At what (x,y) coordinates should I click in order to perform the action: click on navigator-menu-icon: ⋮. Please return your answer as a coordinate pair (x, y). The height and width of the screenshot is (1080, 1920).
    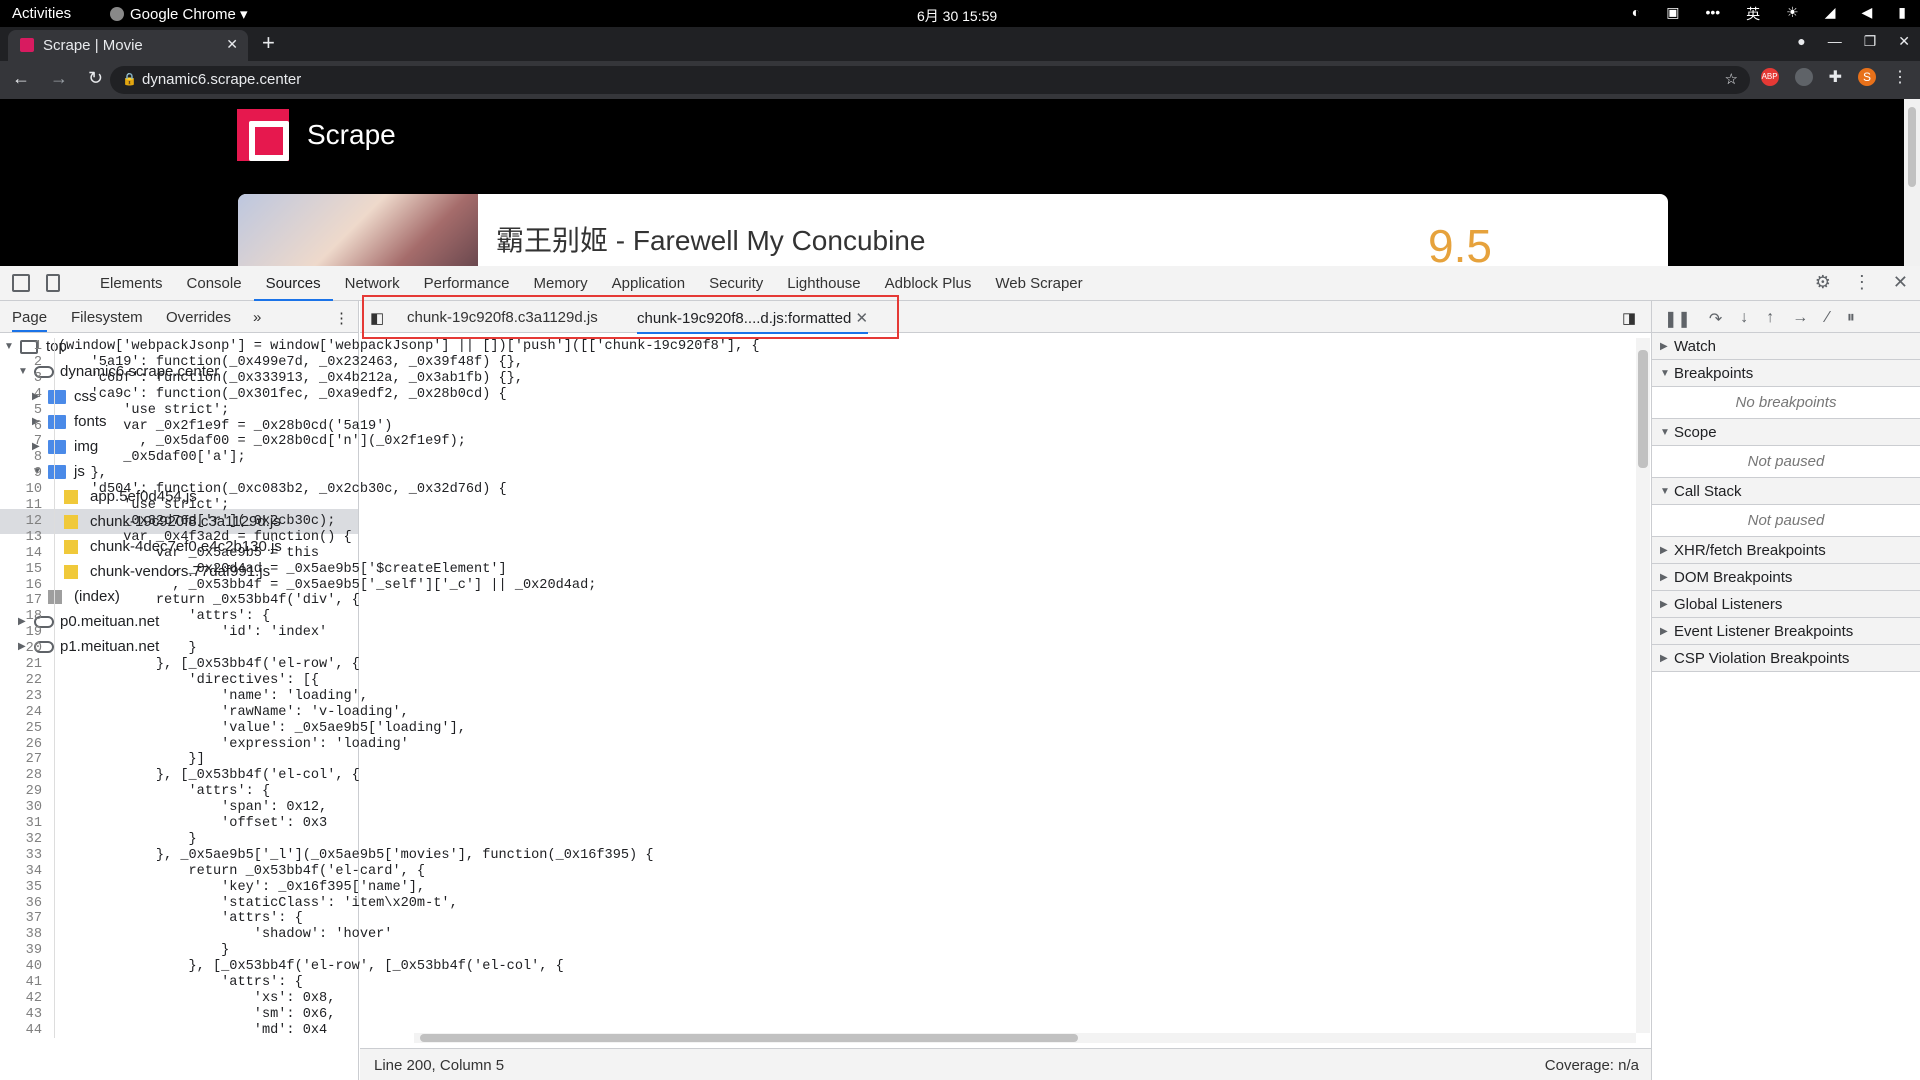
    Looking at the image, I should click on (341, 318).